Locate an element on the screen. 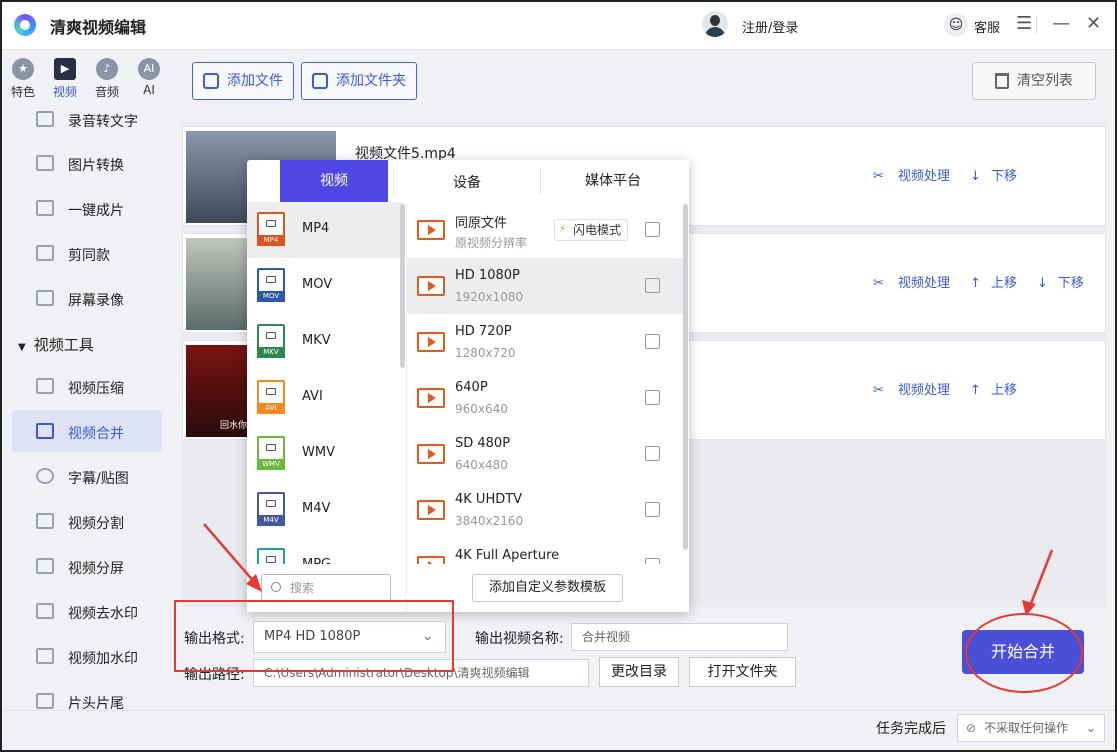 This screenshot has height=752, width=1117. tab-label: 视频 is located at coordinates (64, 92).